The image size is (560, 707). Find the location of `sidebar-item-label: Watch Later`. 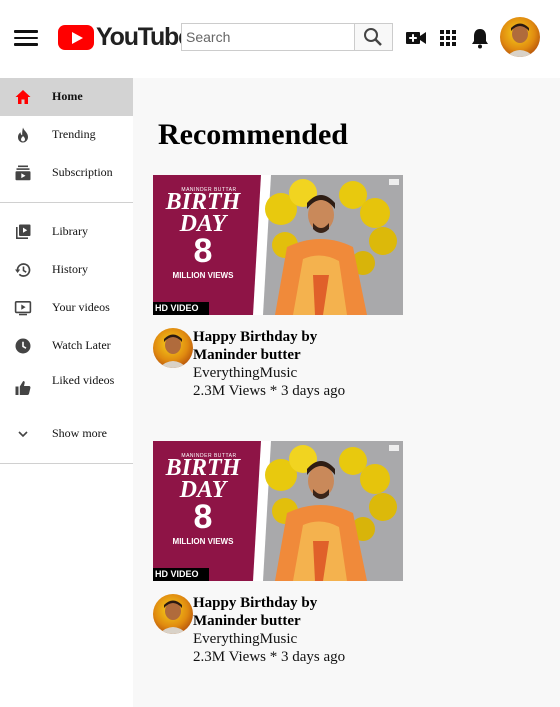

sidebar-item-label: Watch Later is located at coordinates (81, 345).